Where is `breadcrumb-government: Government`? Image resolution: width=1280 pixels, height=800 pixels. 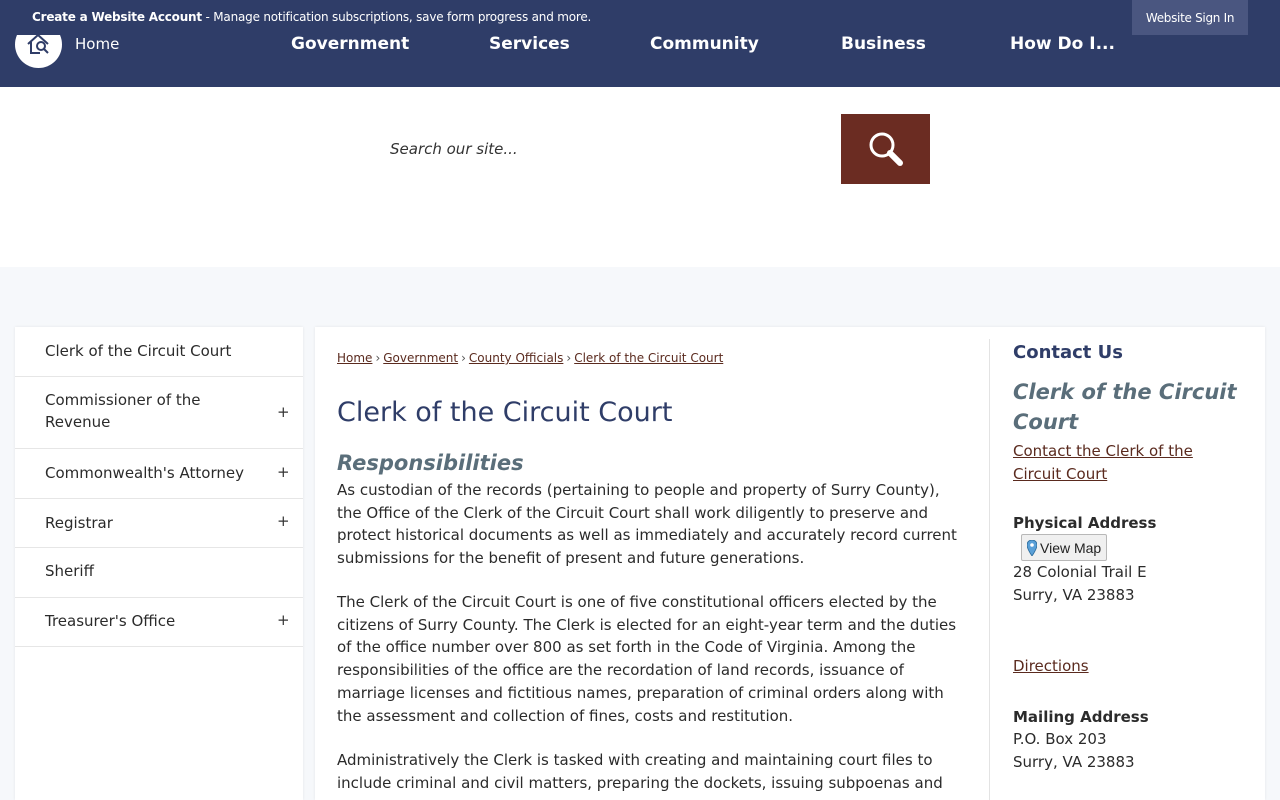 breadcrumb-government: Government is located at coordinates (420, 358).